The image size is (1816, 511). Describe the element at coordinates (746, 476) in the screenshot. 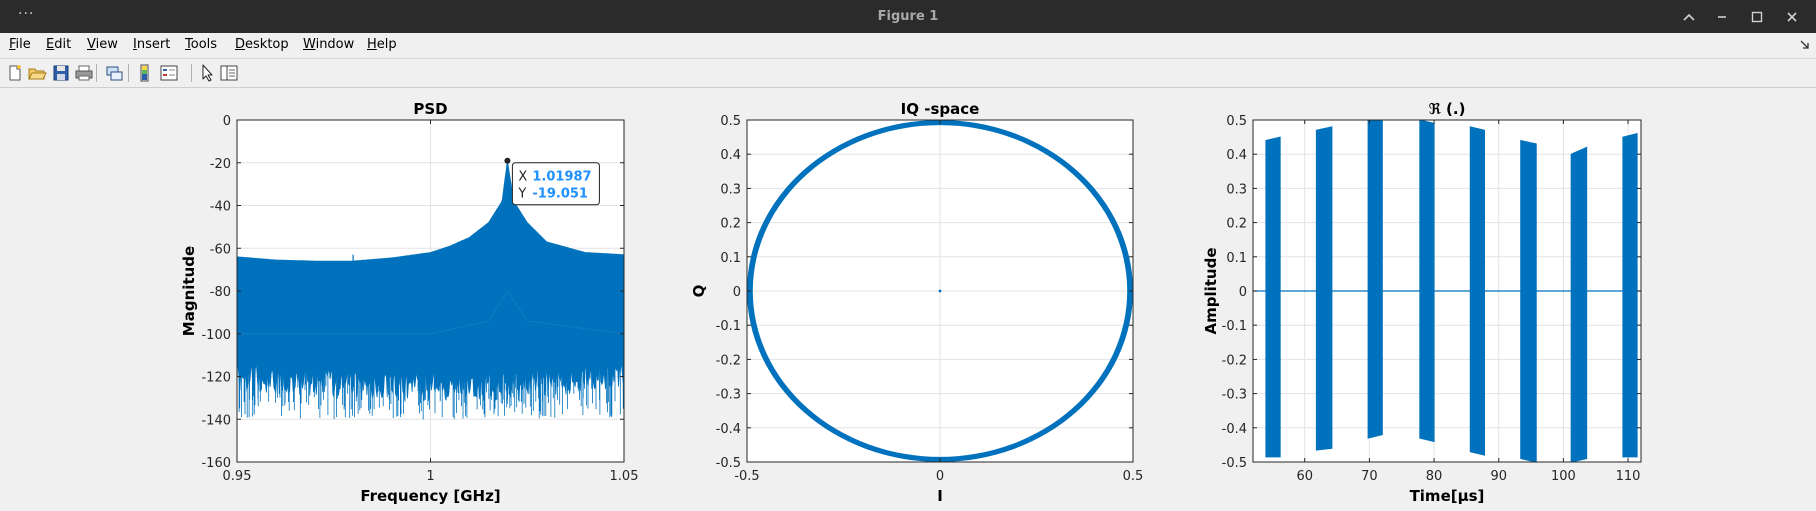

I see `x-tick-label: -0.5` at that location.